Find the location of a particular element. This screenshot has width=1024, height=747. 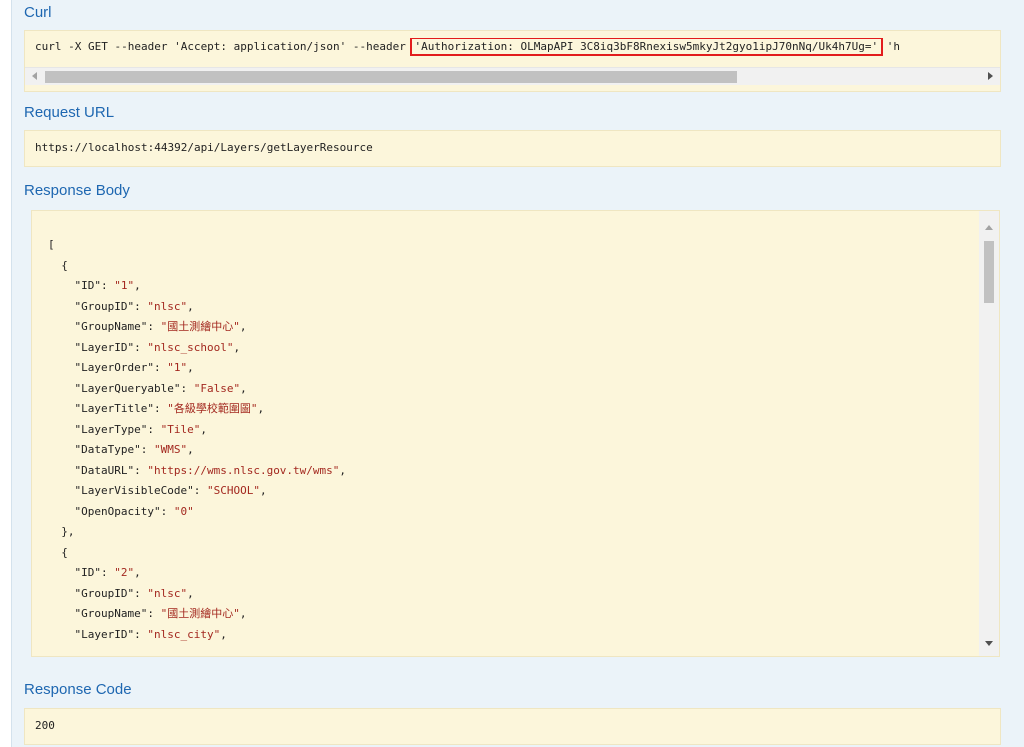

response-body-heading: Response Body is located at coordinates (77, 190).